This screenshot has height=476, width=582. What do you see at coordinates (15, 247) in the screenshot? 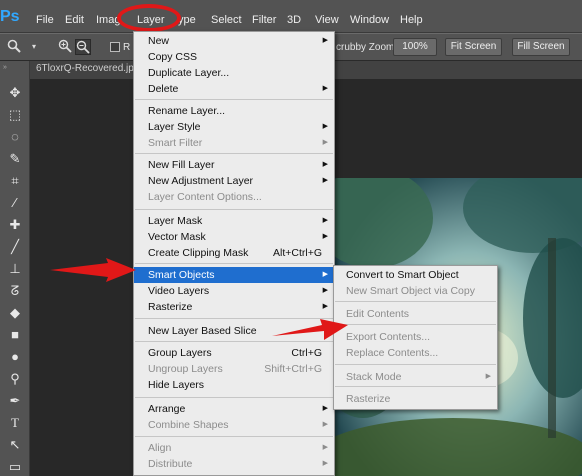
I see `brush-tool-icon: ╱` at bounding box center [15, 247].